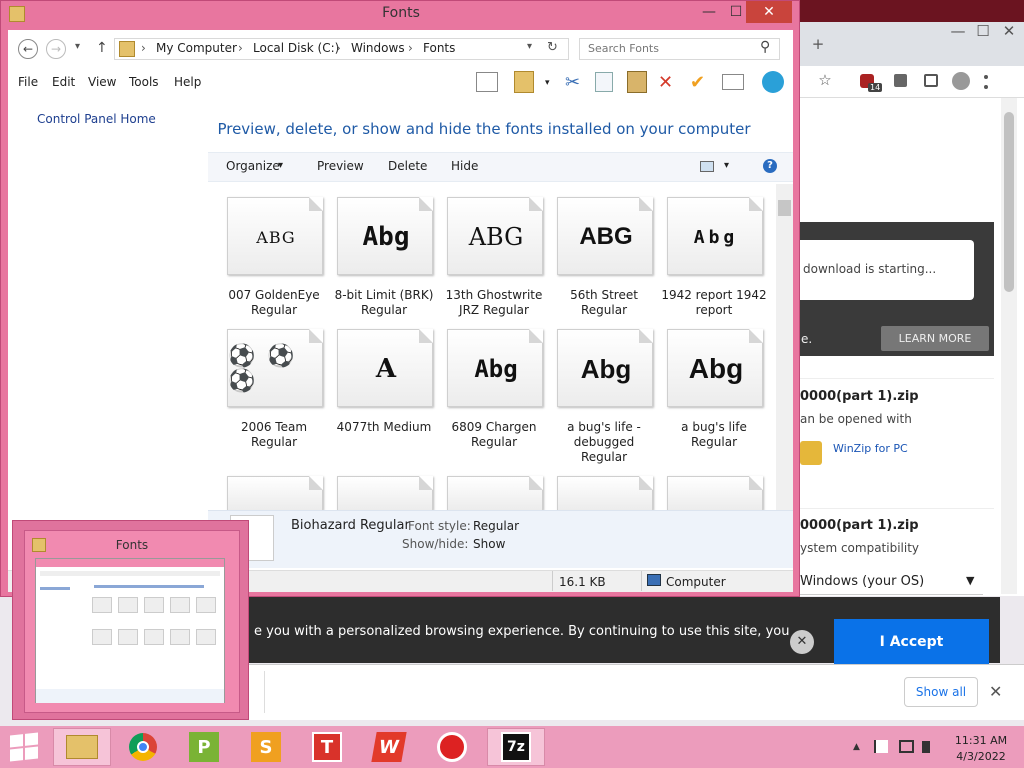 This screenshot has height=768, width=1024. Describe the element at coordinates (274, 434) in the screenshot. I see `font-name: 2006 Team Regular` at that location.